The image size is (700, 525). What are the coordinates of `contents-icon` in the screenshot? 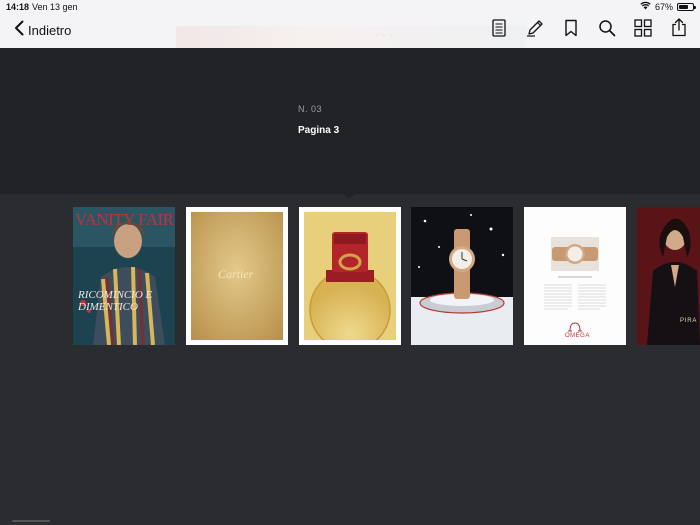 It's located at (499, 30).